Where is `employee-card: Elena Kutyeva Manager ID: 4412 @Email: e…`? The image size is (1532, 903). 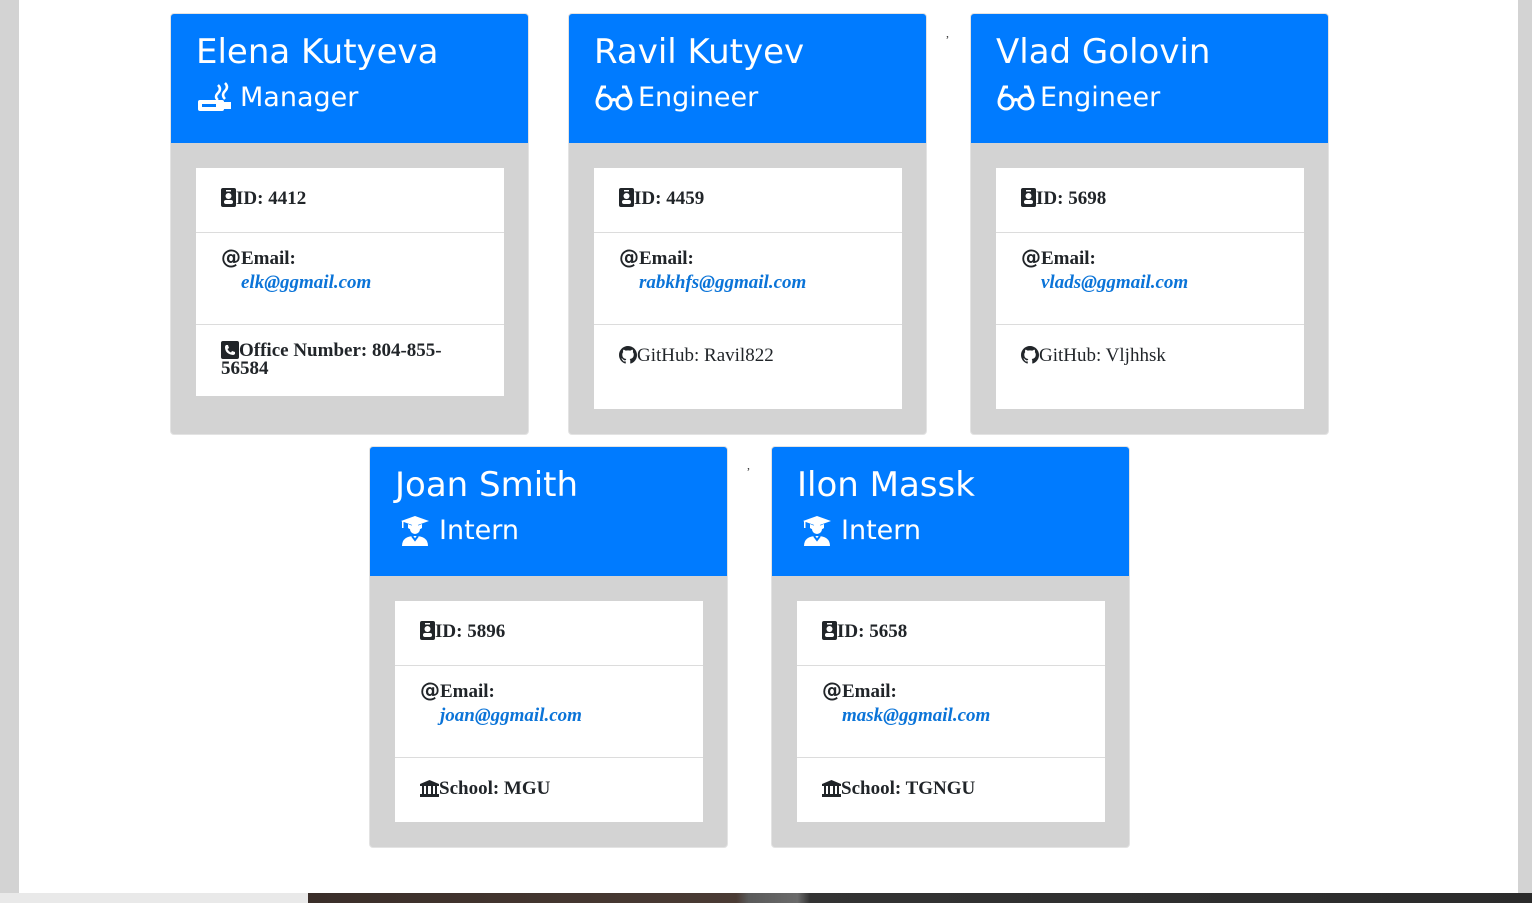 employee-card: Elena Kutyeva Manager ID: 4412 @Email: e… is located at coordinates (349, 224).